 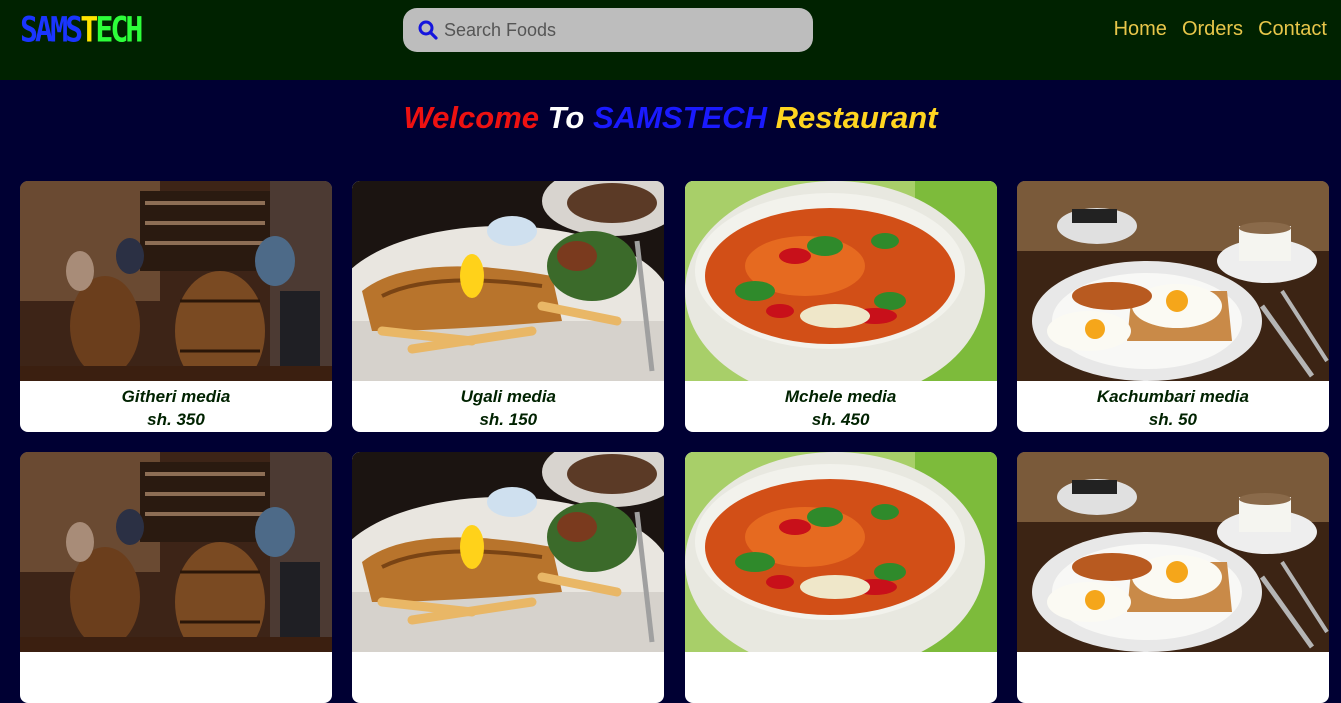 What do you see at coordinates (471, 117) in the screenshot?
I see `welcome-word-1: Welcome` at bounding box center [471, 117].